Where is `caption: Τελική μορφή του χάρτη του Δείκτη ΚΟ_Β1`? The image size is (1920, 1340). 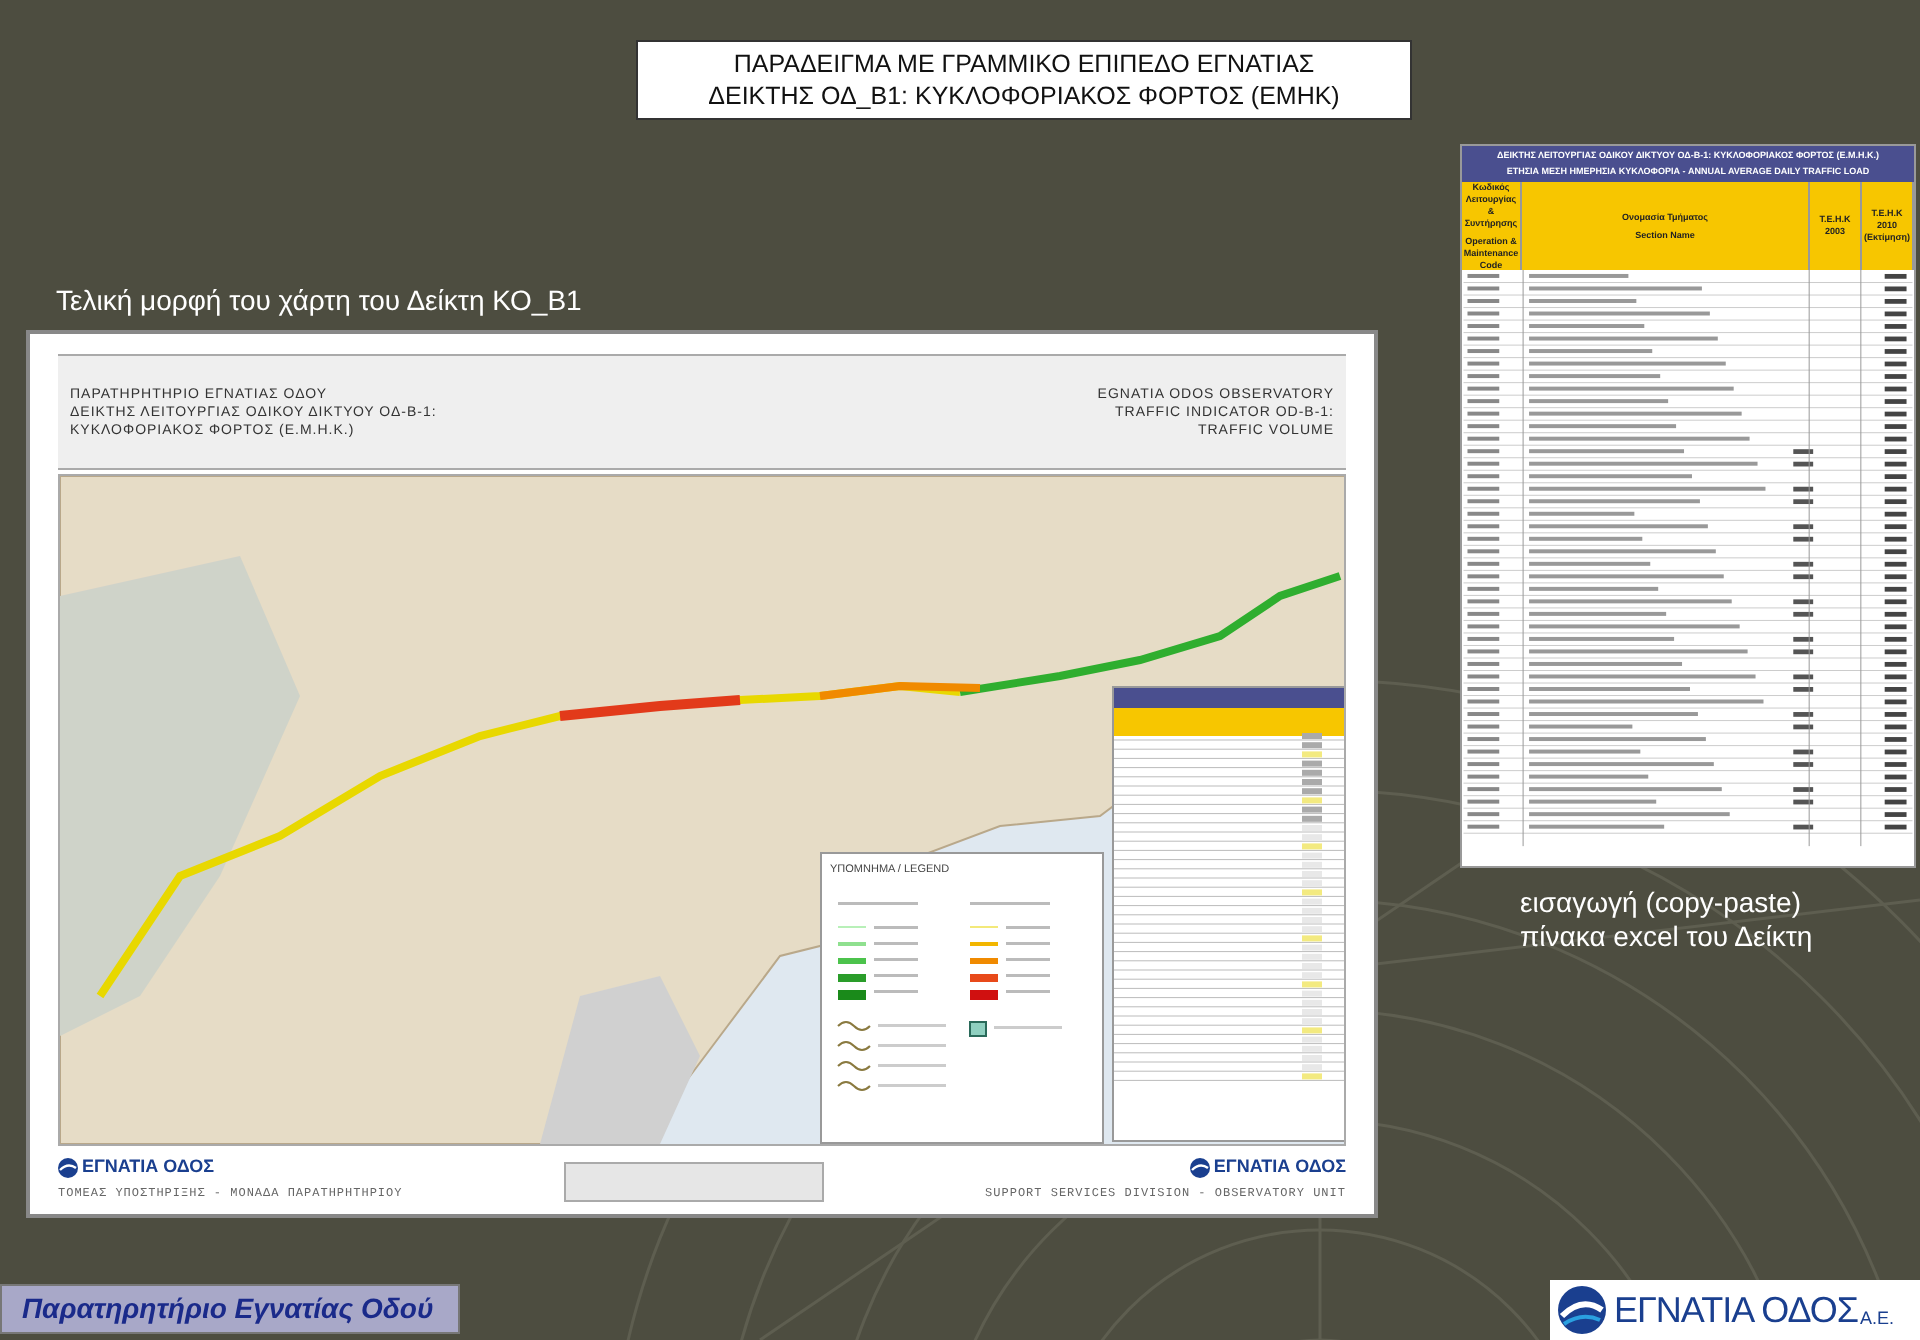
caption: Τελική μορφή του χάρτη του Δείκτη ΚΟ_Β1 is located at coordinates (319, 301).